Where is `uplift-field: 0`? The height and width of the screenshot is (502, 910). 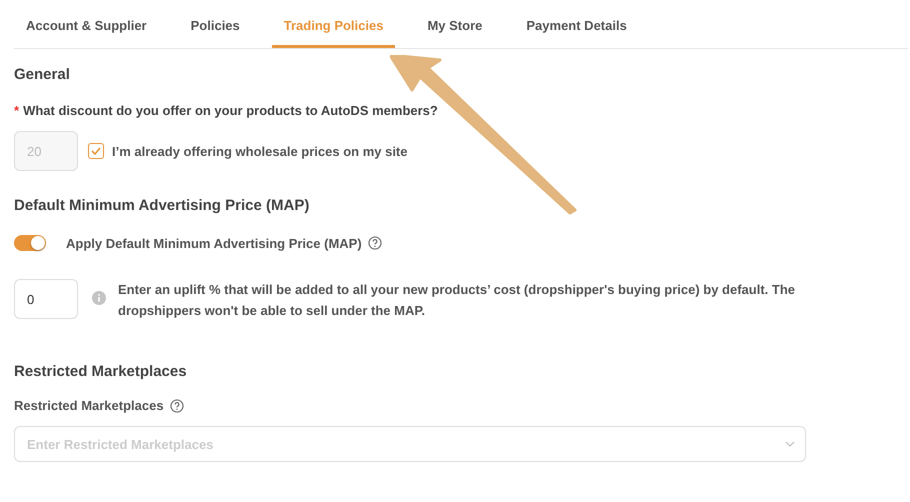
uplift-field: 0 is located at coordinates (46, 299).